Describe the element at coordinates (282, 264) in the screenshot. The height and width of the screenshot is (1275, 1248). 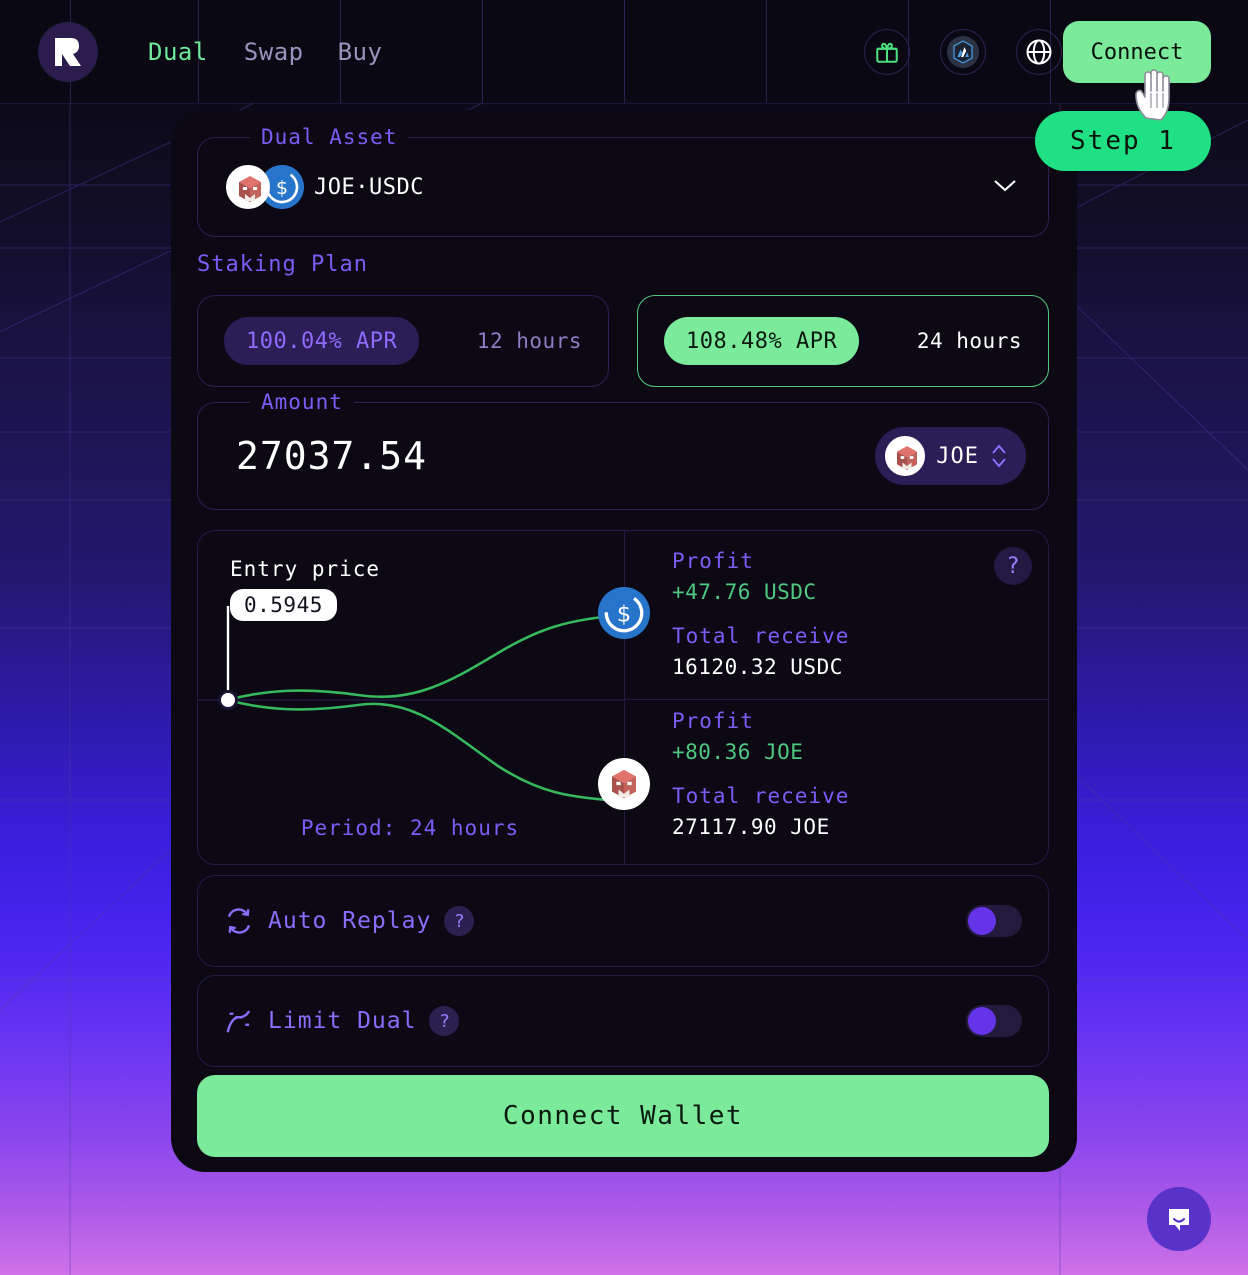
I see `staking-plan-label: Staking Plan` at that location.